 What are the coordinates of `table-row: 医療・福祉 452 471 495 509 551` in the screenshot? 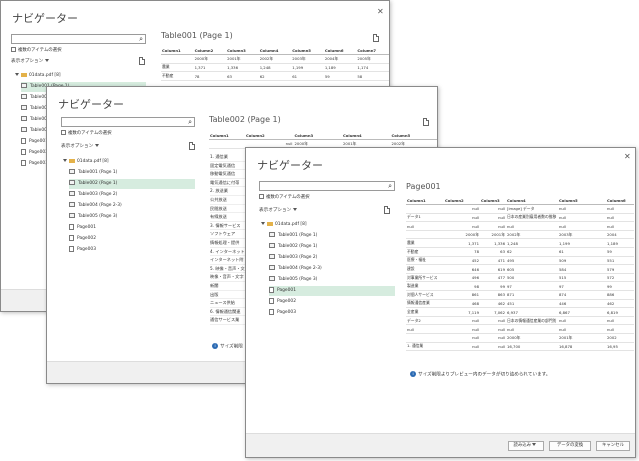 It's located at (520, 261).